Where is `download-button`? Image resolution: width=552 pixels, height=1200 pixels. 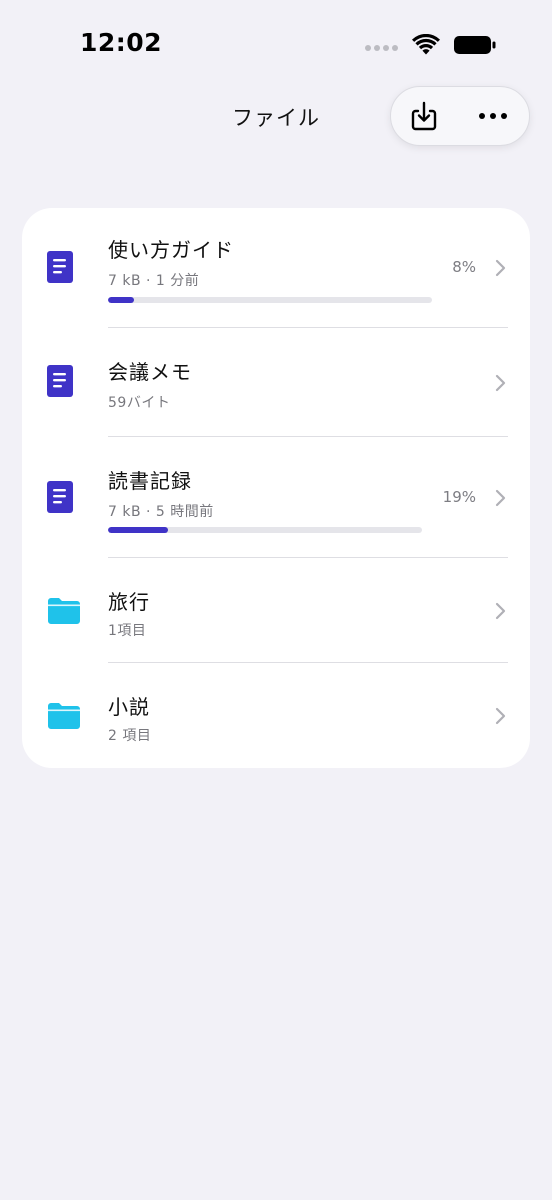
download-button is located at coordinates (423, 116).